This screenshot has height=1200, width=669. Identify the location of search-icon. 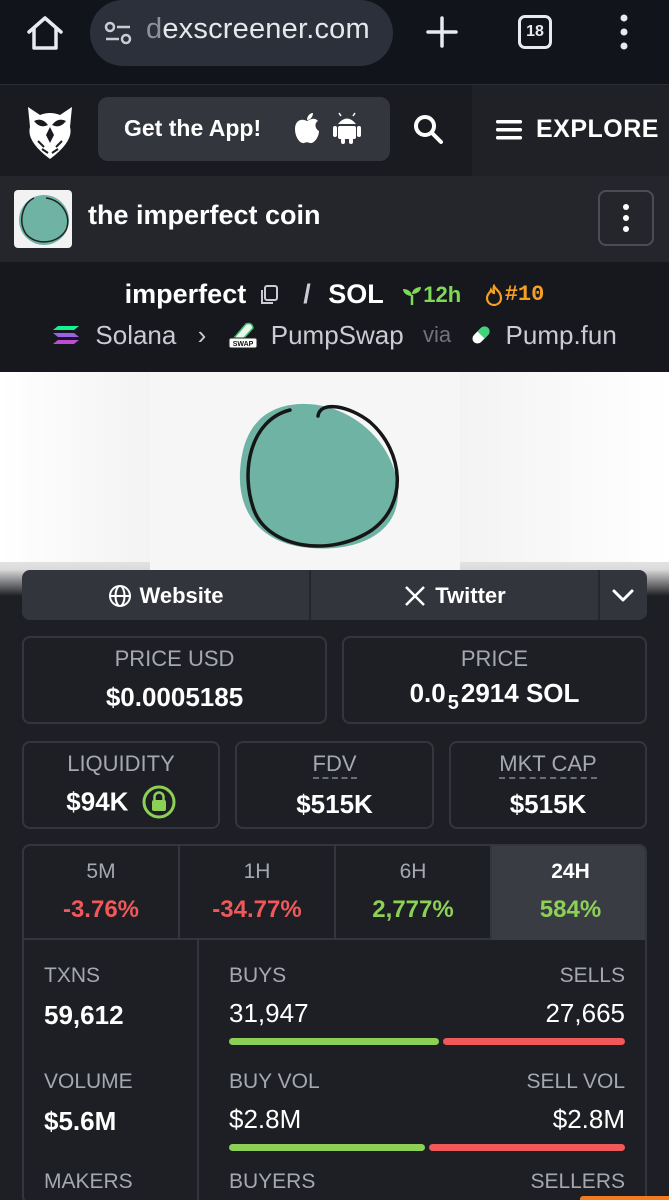
(428, 129).